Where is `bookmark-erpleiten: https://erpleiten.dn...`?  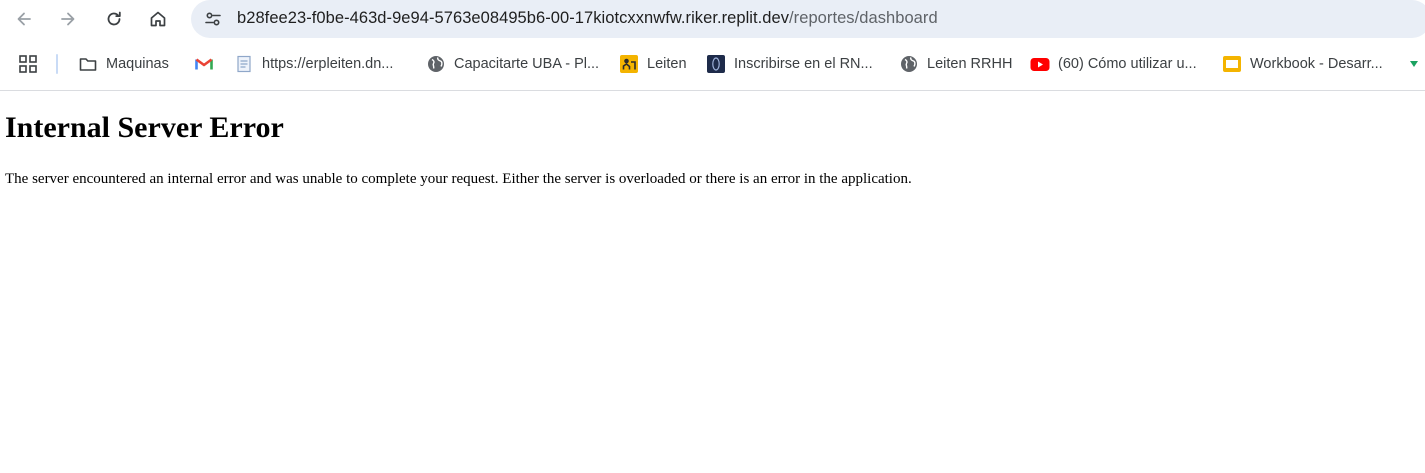
bookmark-erpleiten: https://erpleiten.dn... is located at coordinates (313, 64).